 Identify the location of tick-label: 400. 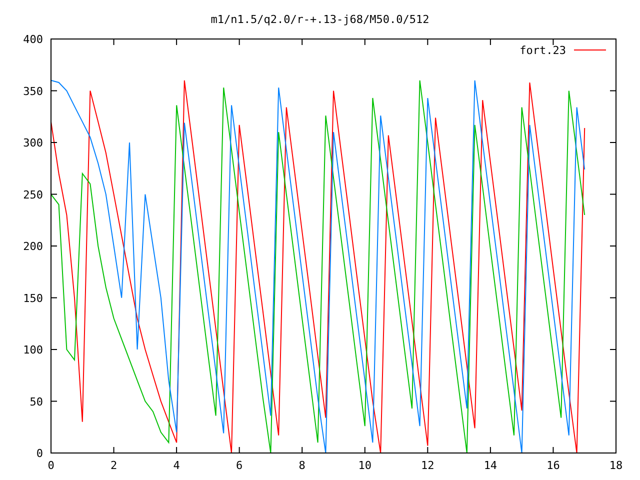
(33, 39).